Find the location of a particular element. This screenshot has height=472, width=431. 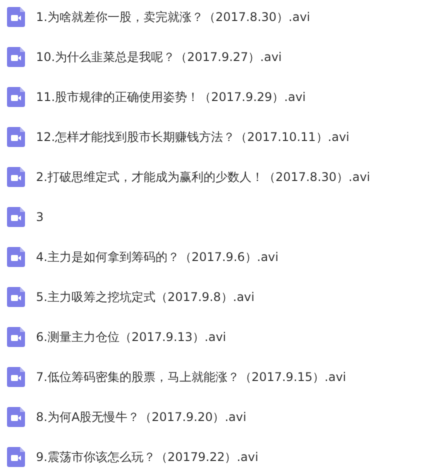

file-name: 1.为啥就差你一股，卖完就涨？（2017.8.30）.avi is located at coordinates (173, 17).